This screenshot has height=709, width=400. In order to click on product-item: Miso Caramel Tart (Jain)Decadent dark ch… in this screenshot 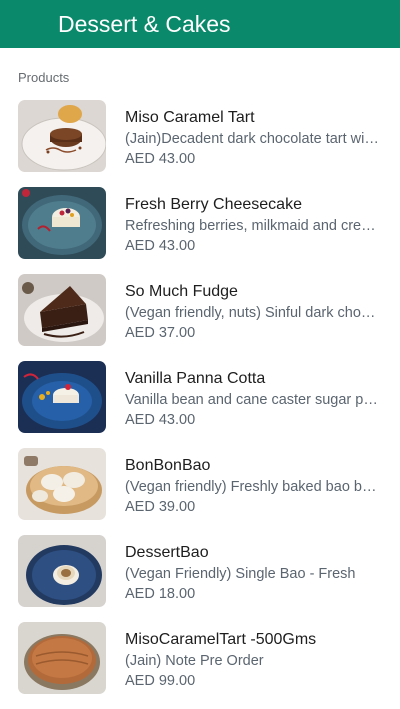, I will do `click(200, 143)`.